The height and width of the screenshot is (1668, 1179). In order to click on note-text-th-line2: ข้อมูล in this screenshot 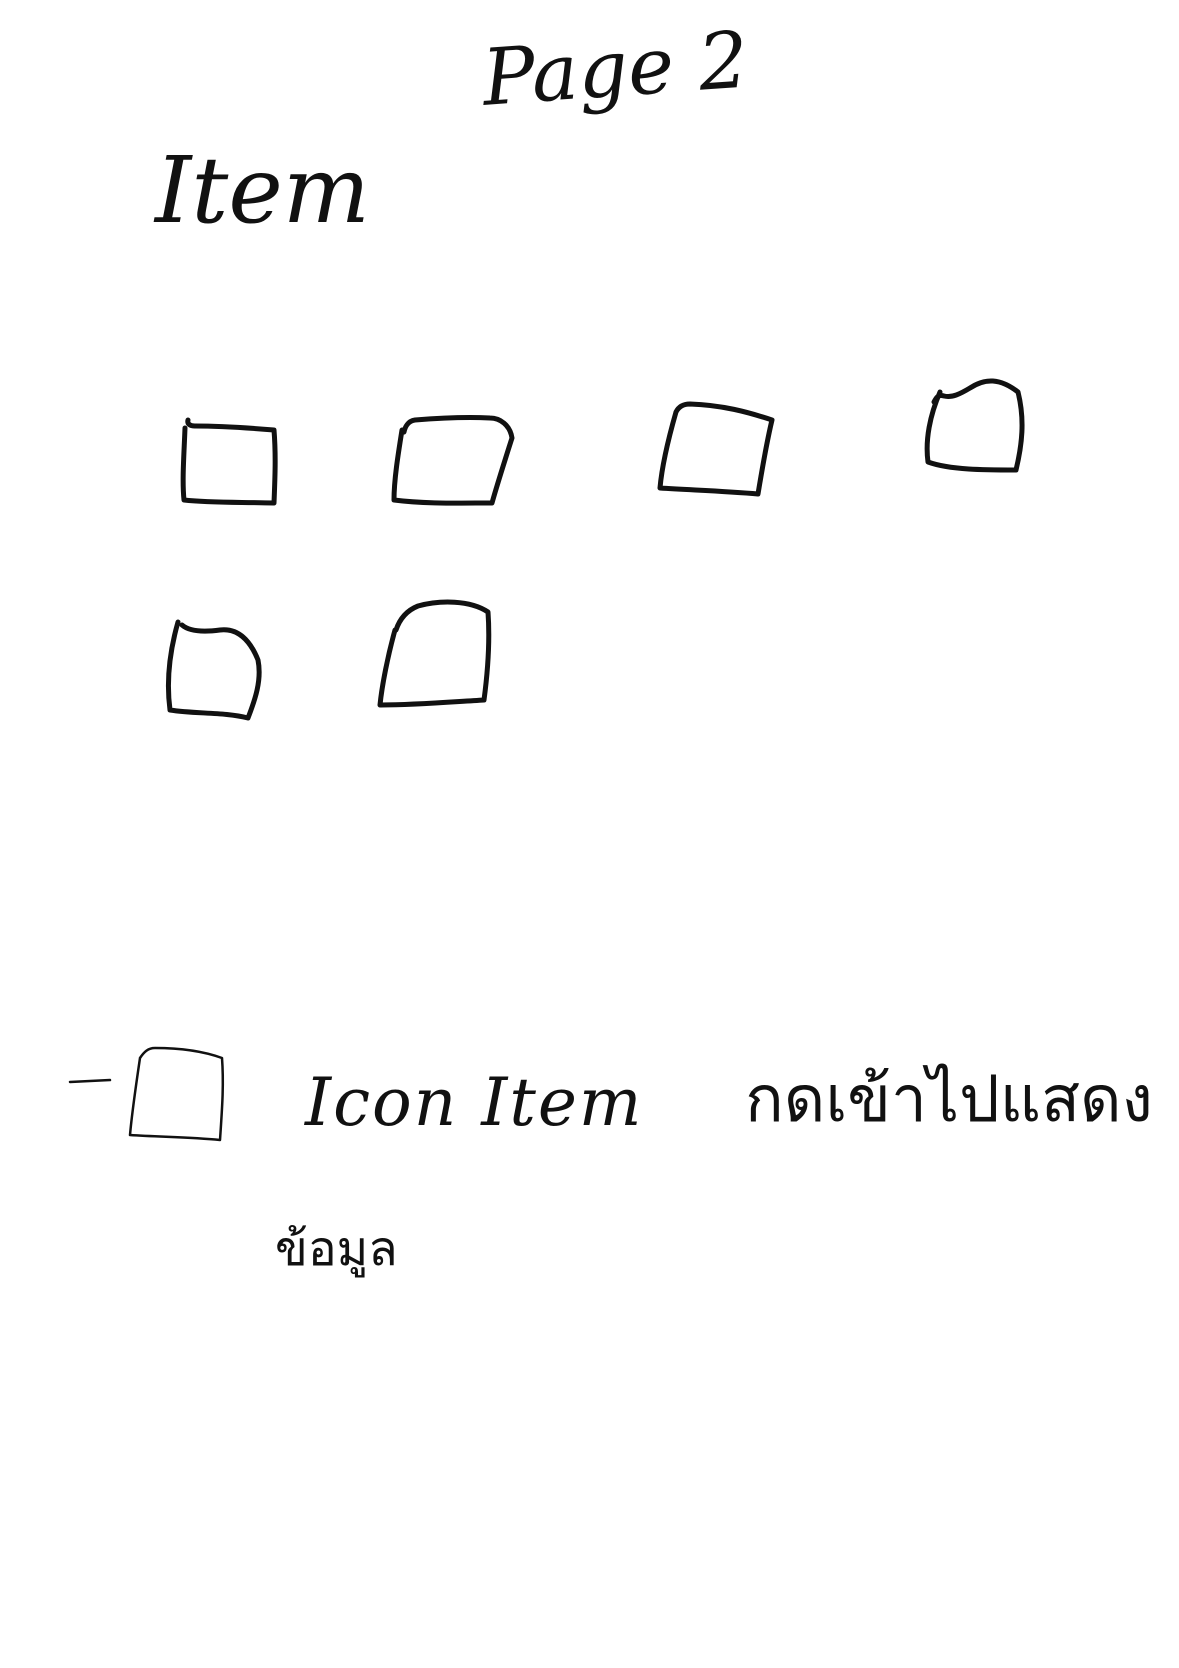, I will do `click(336, 1249)`.